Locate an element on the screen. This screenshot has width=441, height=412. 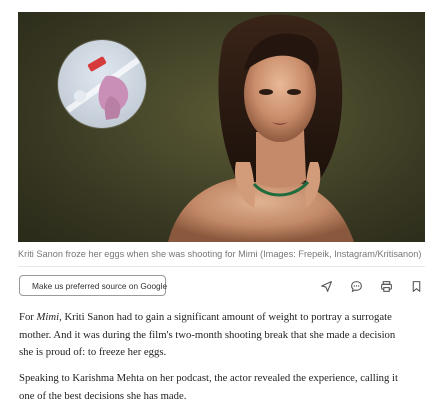
preferred-source-button: Make us preferred source on Google is located at coordinates (93, 285).